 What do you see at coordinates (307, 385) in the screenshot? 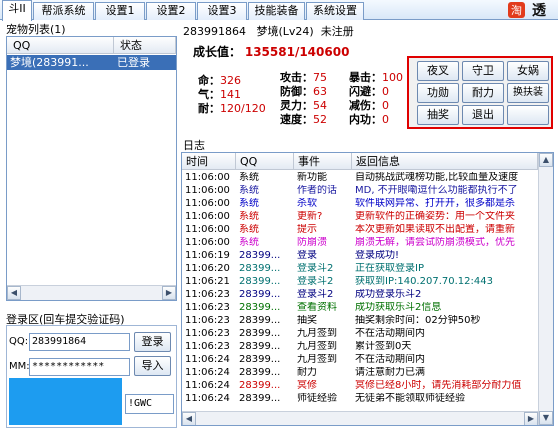
I see `log-cell-event: 冥修` at bounding box center [307, 385].